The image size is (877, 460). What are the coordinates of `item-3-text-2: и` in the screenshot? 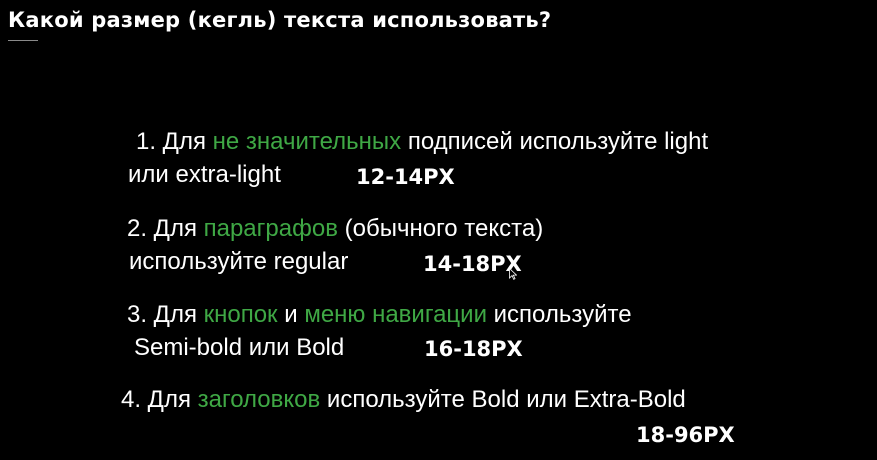 It's located at (291, 314).